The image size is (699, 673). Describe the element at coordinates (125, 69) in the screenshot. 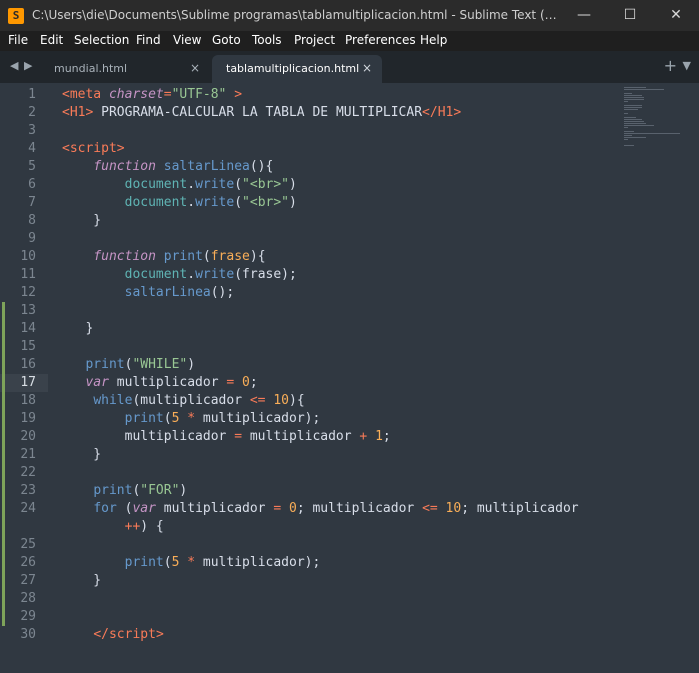

I see `tab-mundial: mundial.html ×` at that location.